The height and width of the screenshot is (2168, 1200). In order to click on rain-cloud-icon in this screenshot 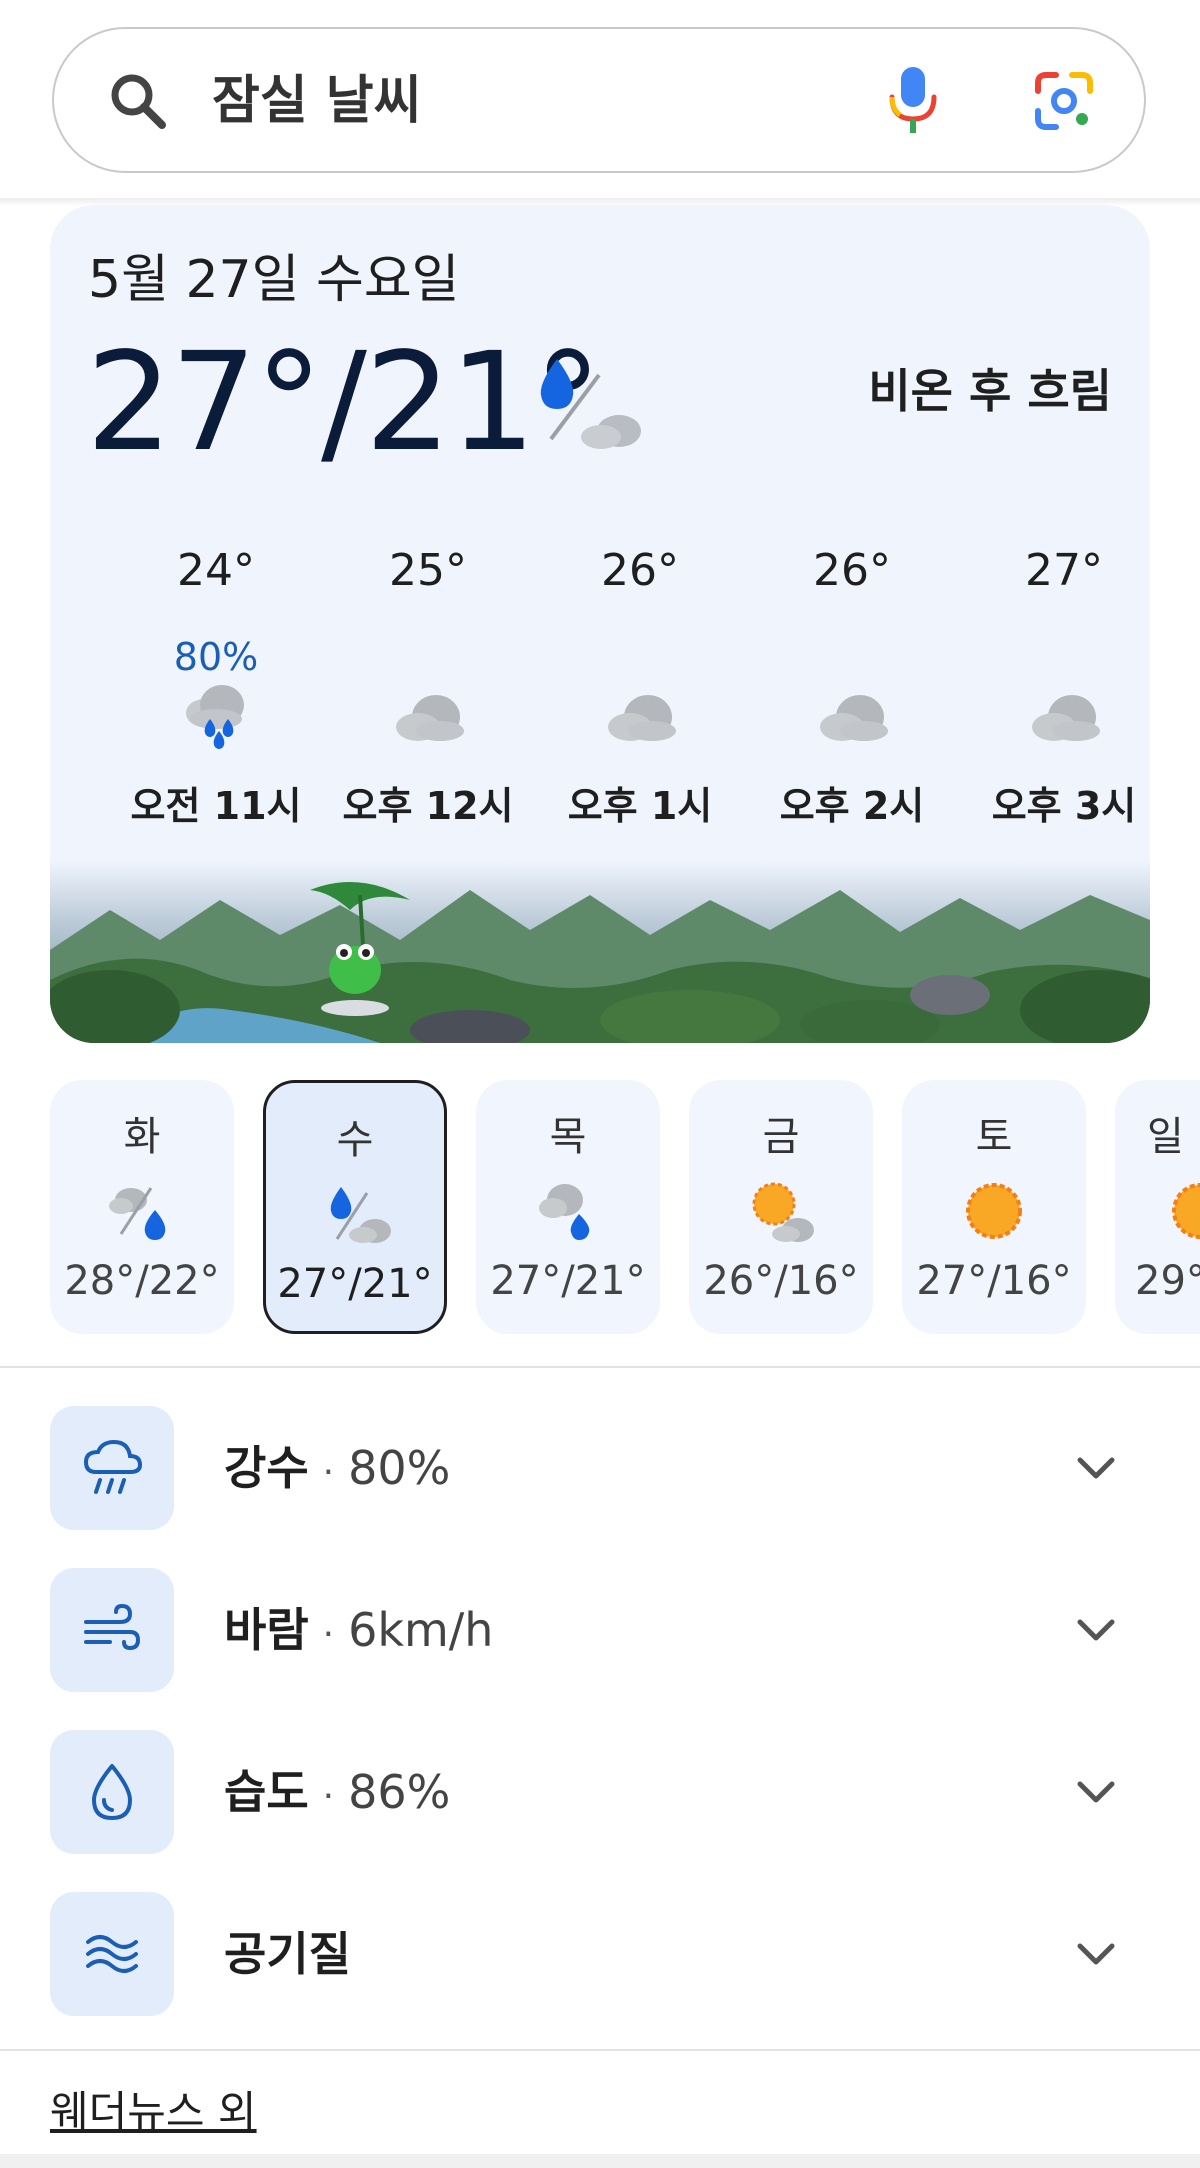, I will do `click(215, 717)`.